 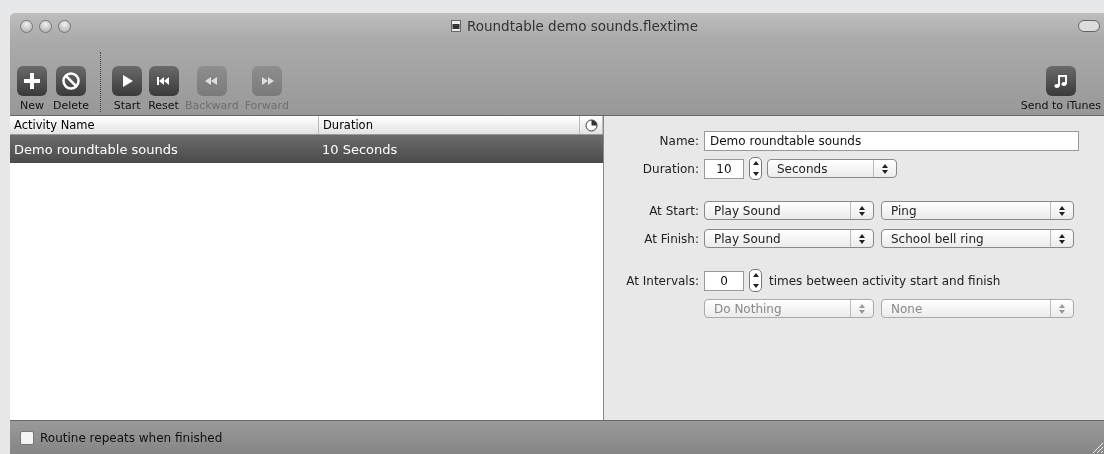 What do you see at coordinates (71, 81) in the screenshot?
I see `prohibited-icon` at bounding box center [71, 81].